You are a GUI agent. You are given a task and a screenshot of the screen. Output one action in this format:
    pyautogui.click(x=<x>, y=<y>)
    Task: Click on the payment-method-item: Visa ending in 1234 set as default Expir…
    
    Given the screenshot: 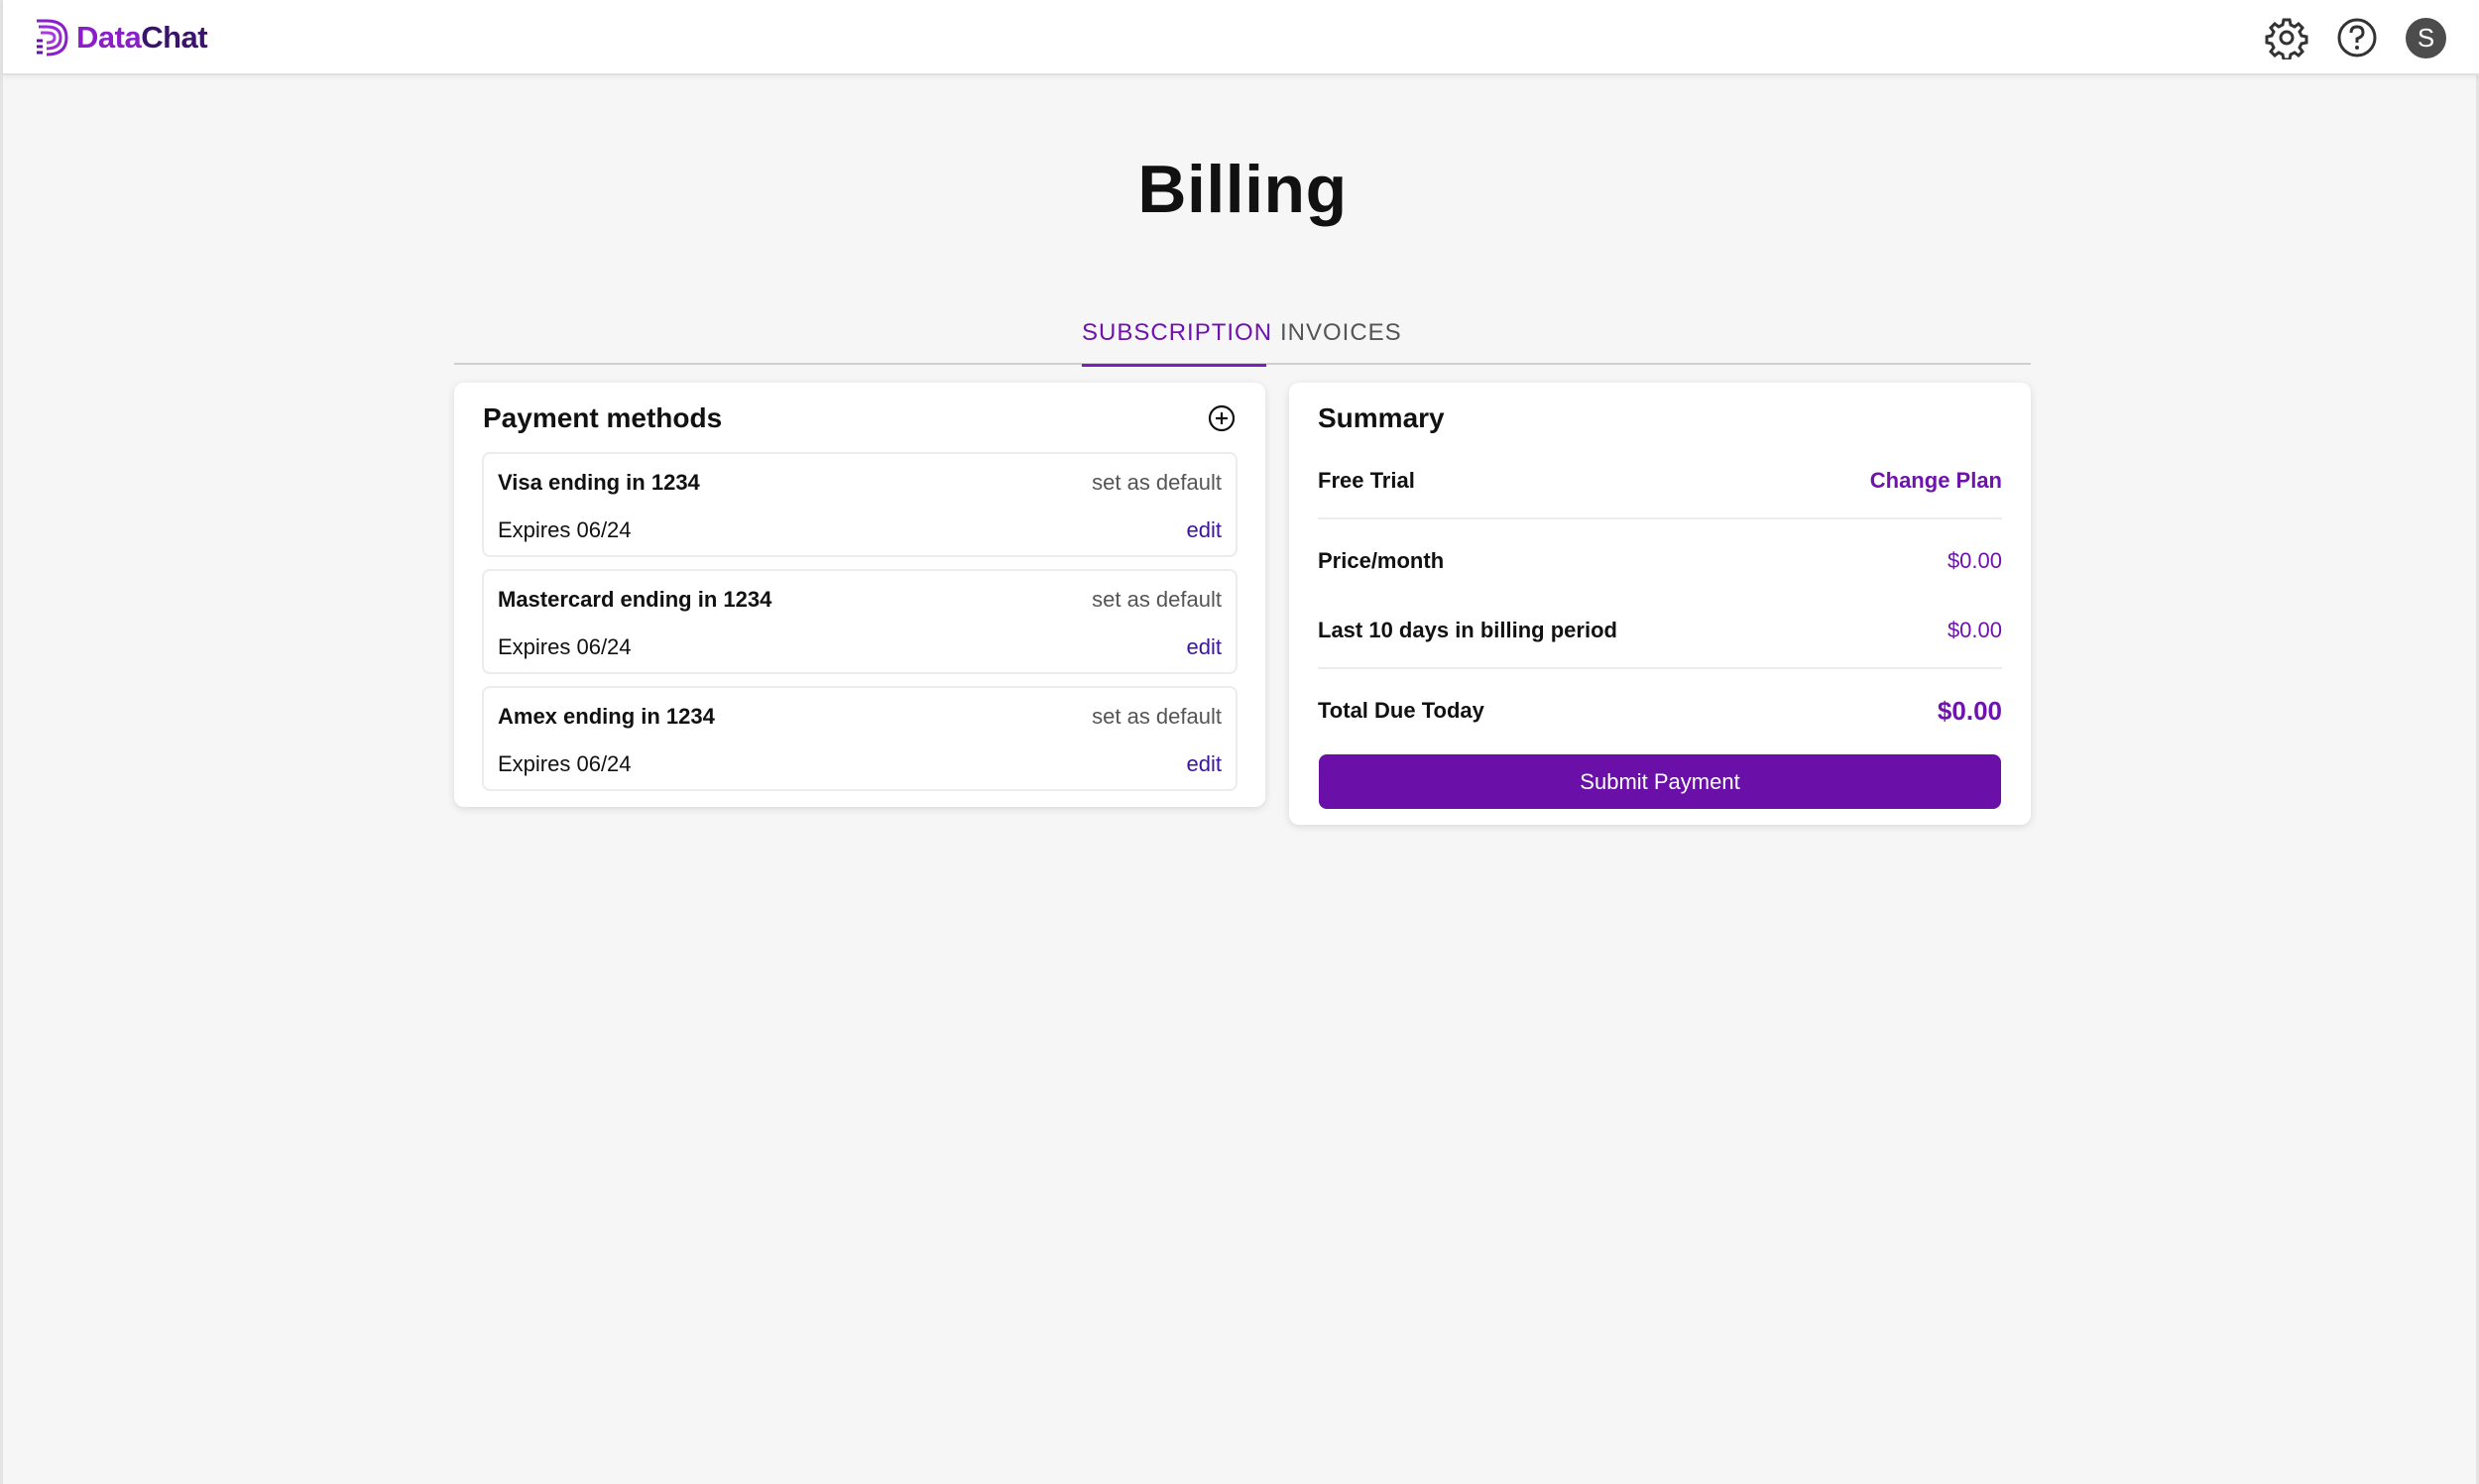 What is the action you would take?
    pyautogui.click(x=860, y=504)
    